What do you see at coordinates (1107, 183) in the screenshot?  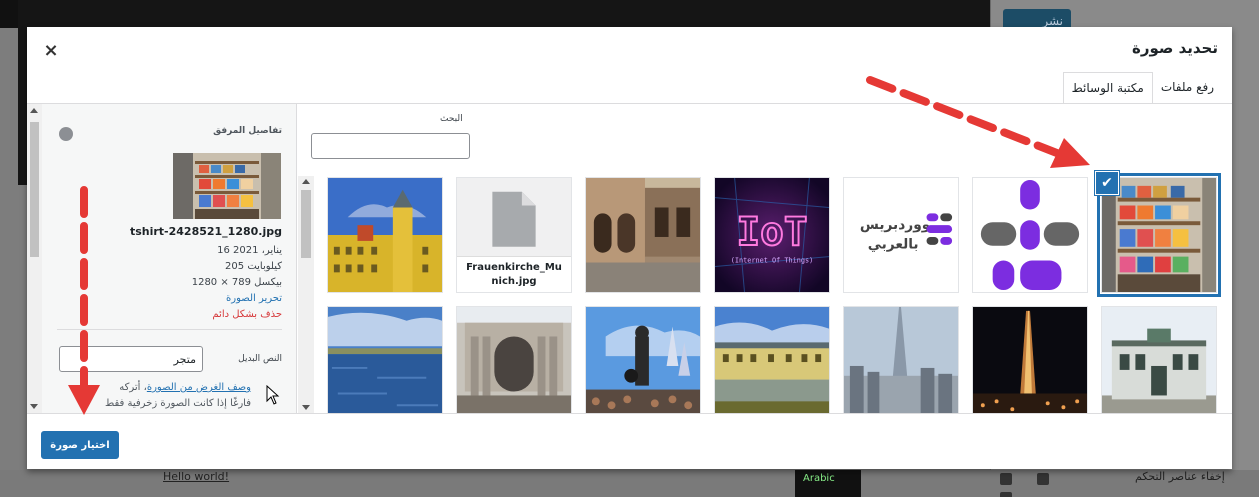 I see `checkmark-icon: ✔` at bounding box center [1107, 183].